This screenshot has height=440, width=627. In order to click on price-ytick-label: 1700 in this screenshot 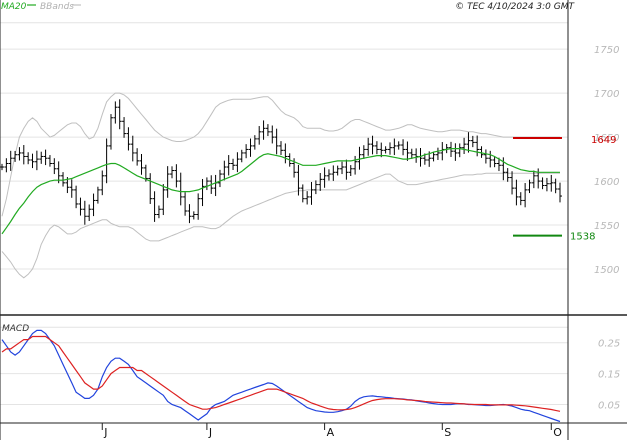, I will do `click(606, 94)`.